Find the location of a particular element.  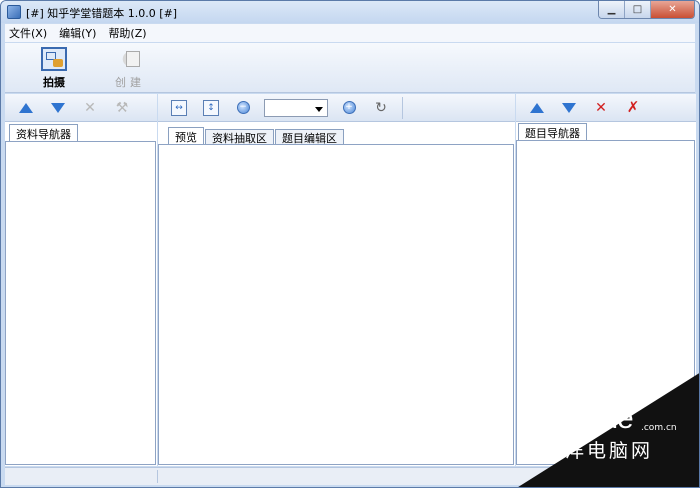

status-separator is located at coordinates (157, 476).